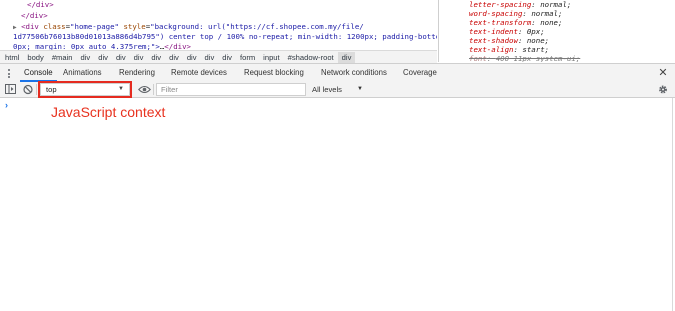  I want to click on tab-request-blocking: Request blocking, so click(274, 73).